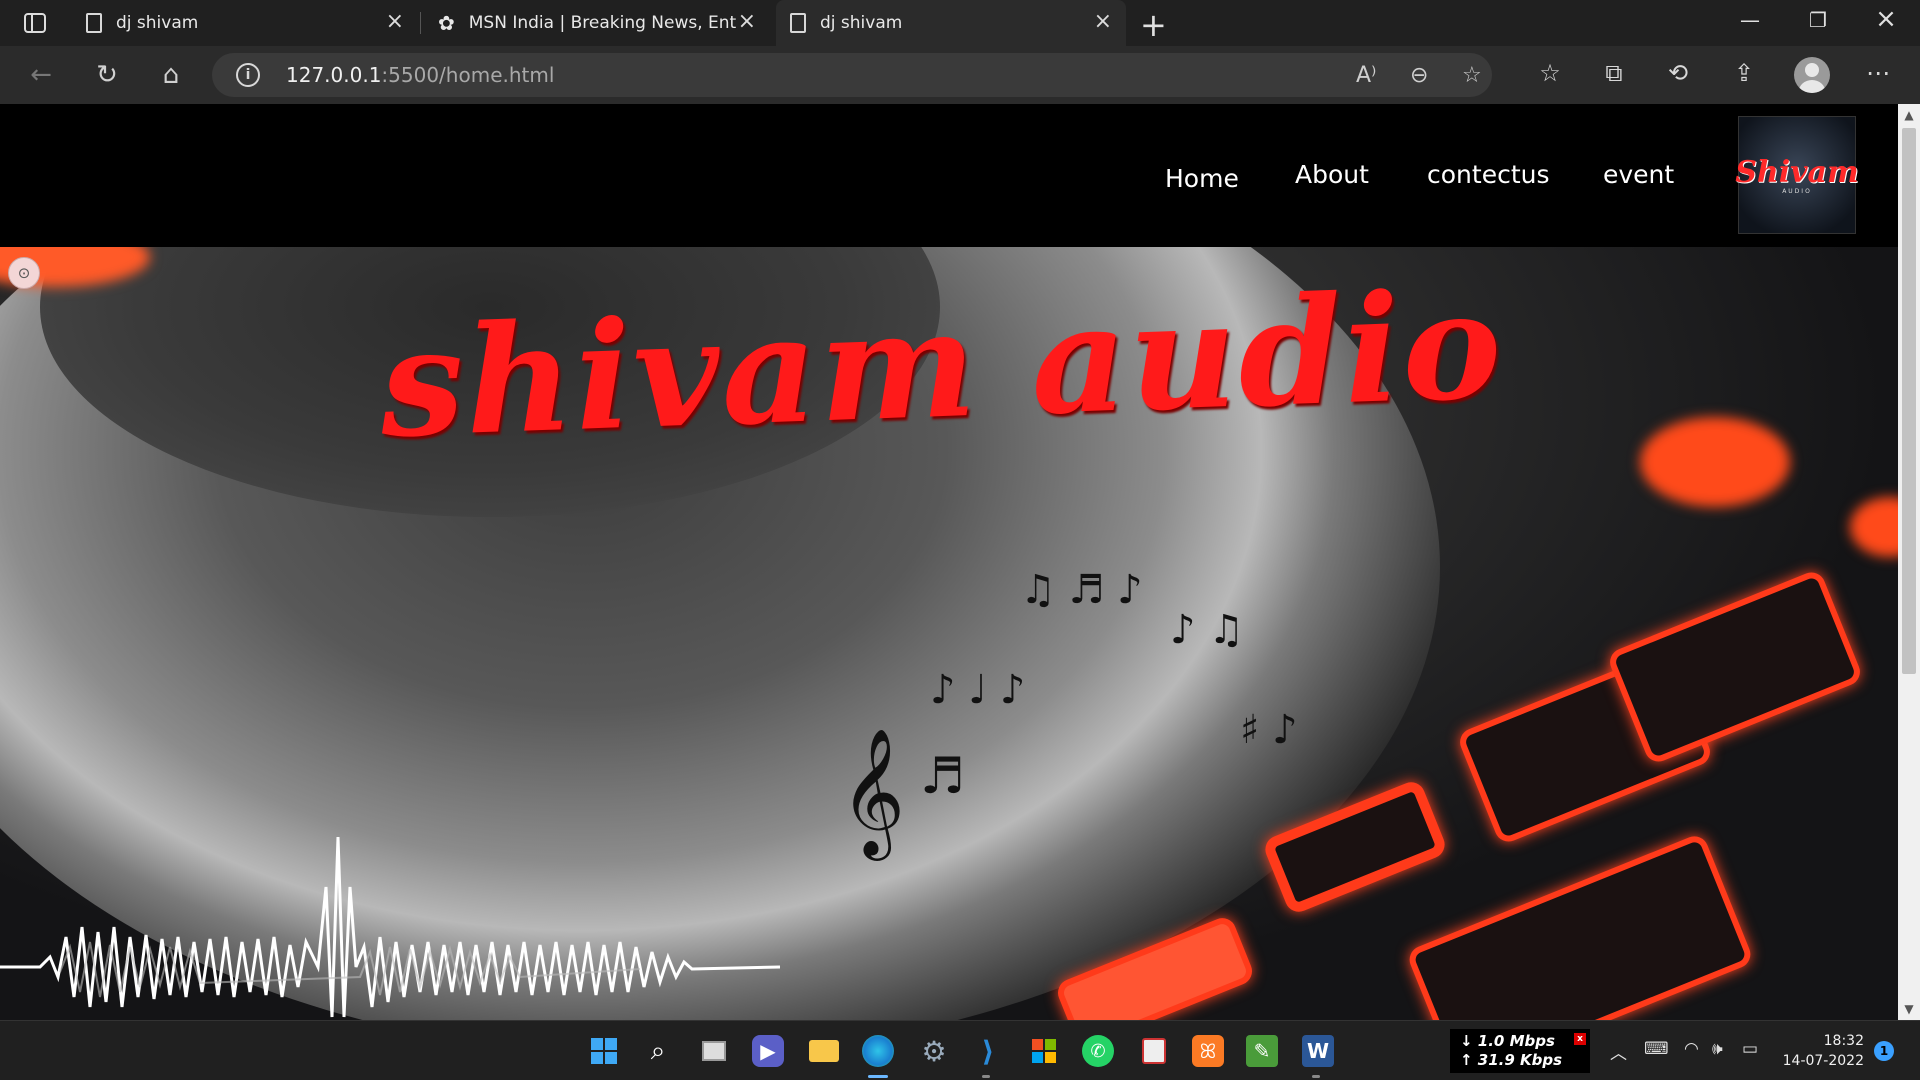 Image resolution: width=1920 pixels, height=1080 pixels. Describe the element at coordinates (1332, 174) in the screenshot. I see `nav-about-link: About` at that location.